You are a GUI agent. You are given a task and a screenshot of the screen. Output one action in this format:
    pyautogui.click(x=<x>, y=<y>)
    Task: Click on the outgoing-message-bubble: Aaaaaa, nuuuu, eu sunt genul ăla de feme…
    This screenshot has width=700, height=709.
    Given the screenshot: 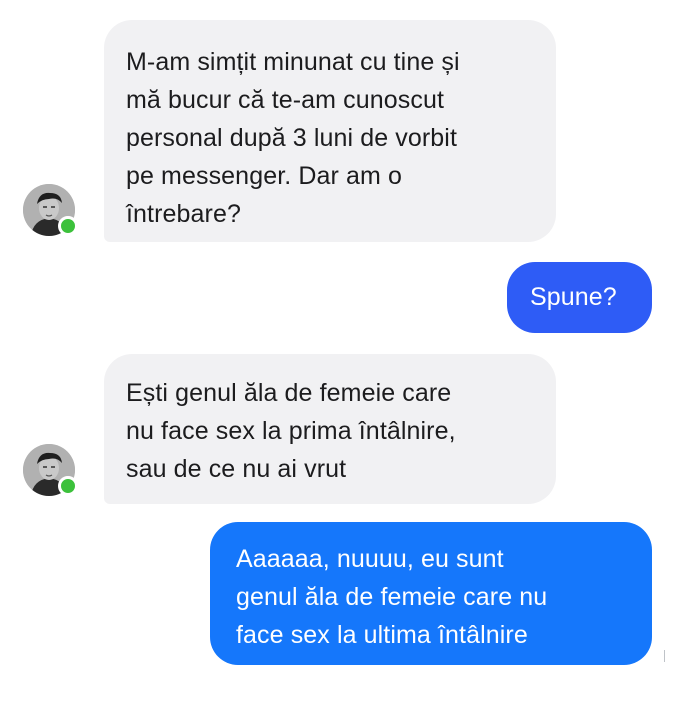 What is the action you would take?
    pyautogui.click(x=431, y=593)
    